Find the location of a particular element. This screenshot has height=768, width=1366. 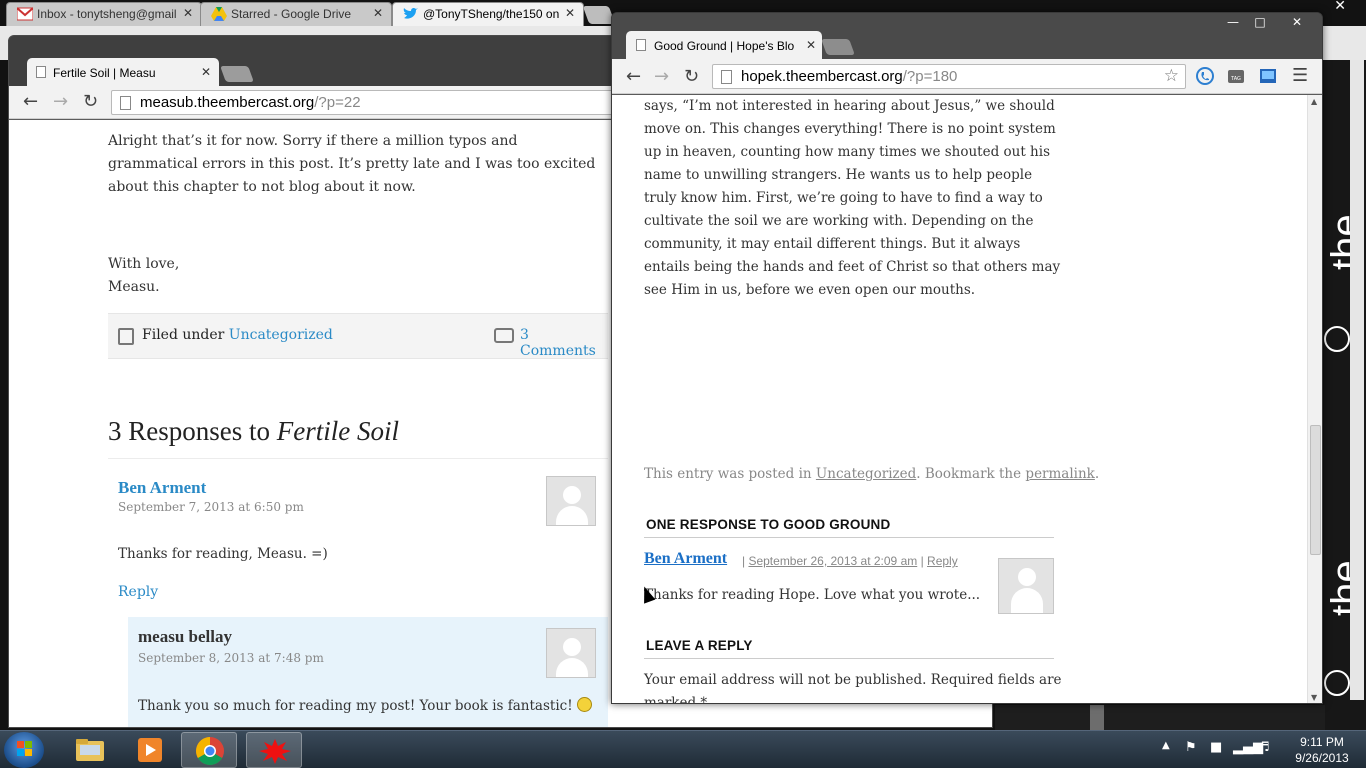

device-icon: ■ is located at coordinates (1216, 747).